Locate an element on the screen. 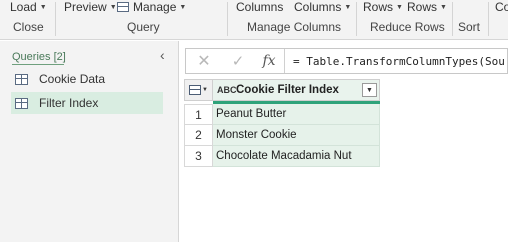 Image resolution: width=508 pixels, height=242 pixels. combine-button: Co is located at coordinates (501, 7).